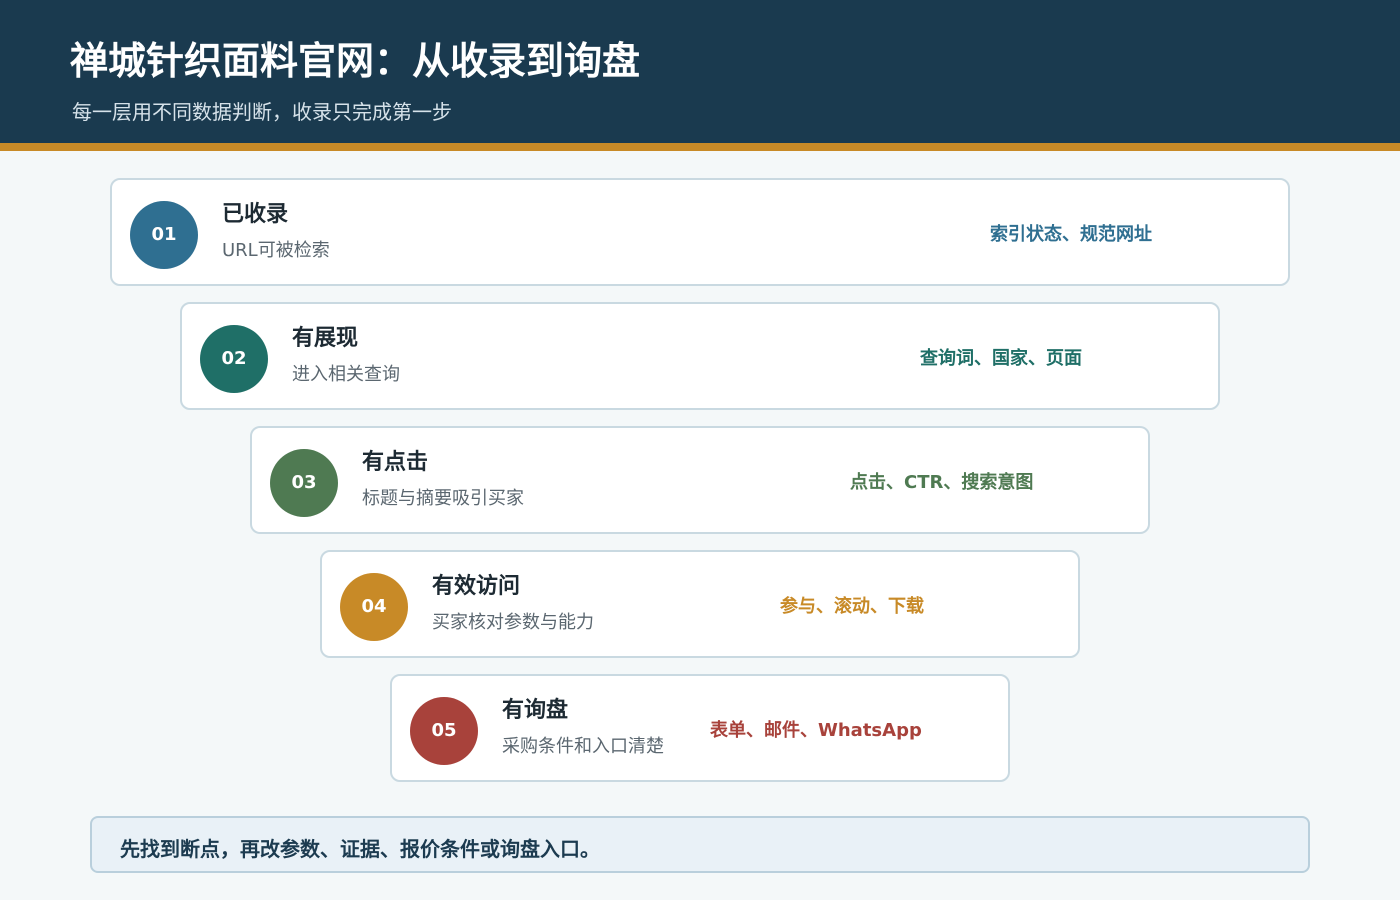 Image resolution: width=1400 pixels, height=900 pixels. I want to click on stage-title: 有点击, so click(395, 462).